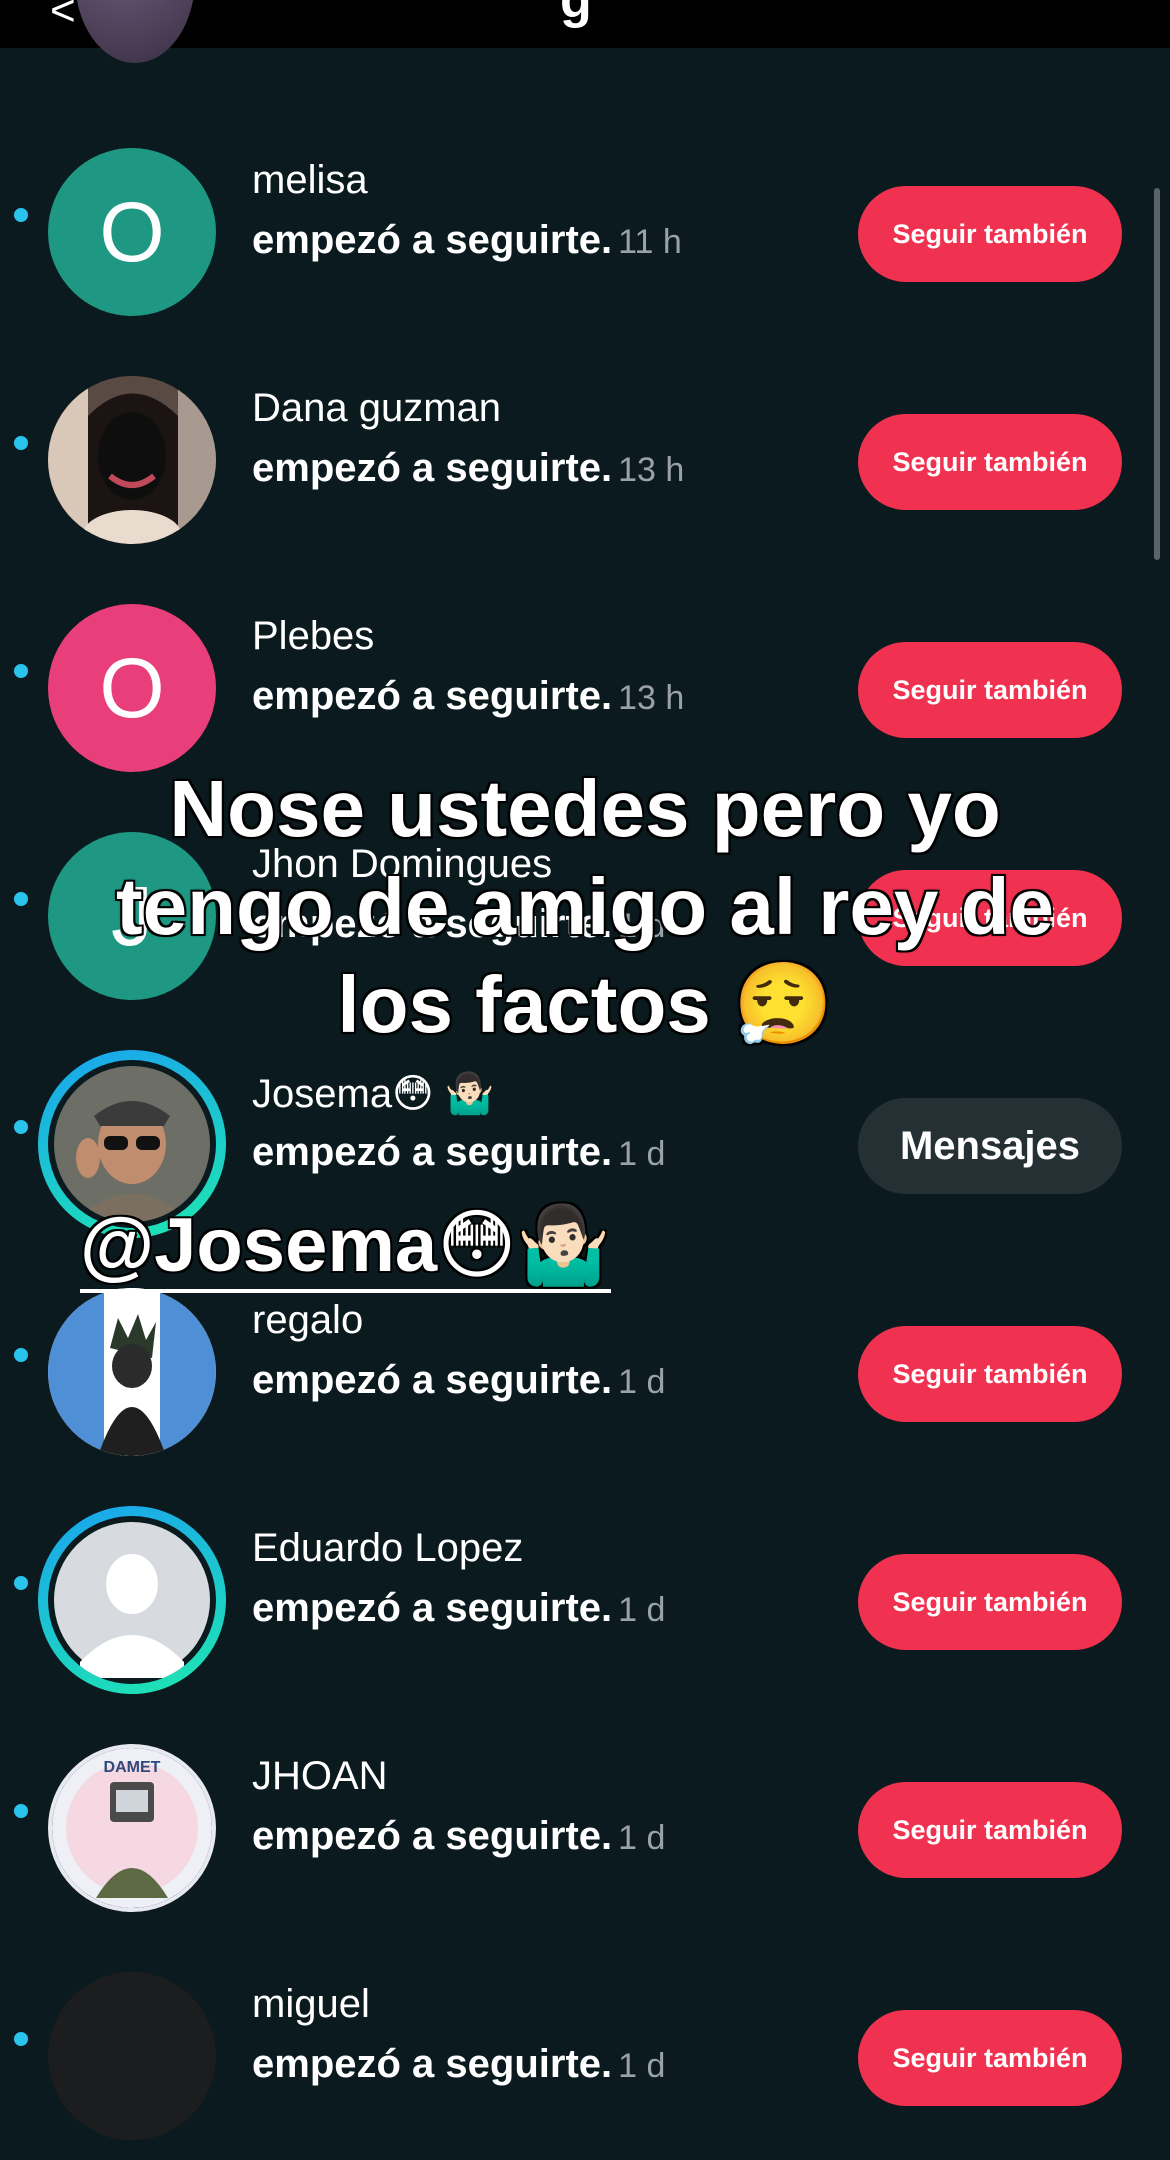 Image resolution: width=1170 pixels, height=2160 pixels. I want to click on username: JHOAN, so click(320, 1776).